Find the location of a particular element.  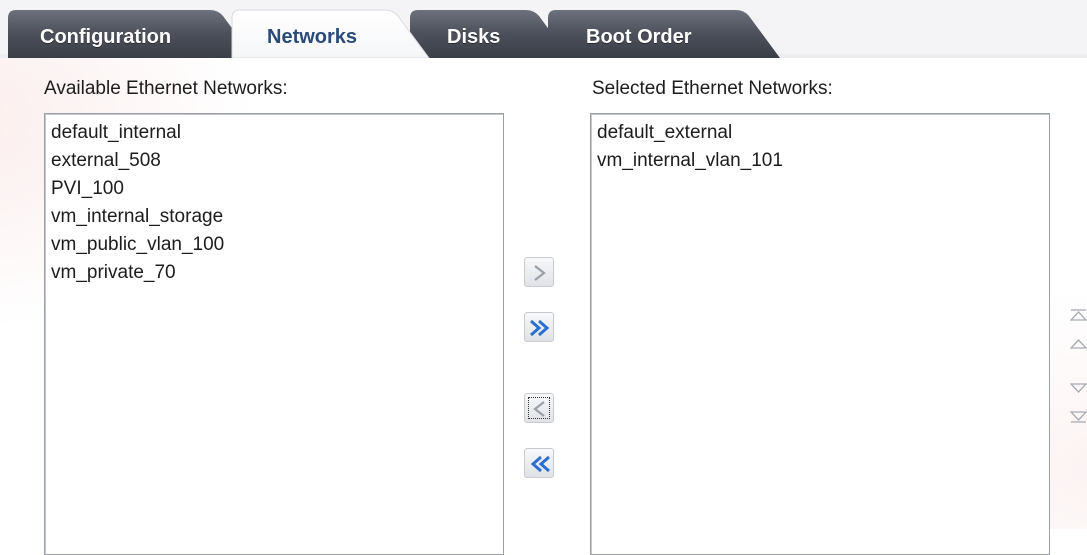

double-chevron-left-icon is located at coordinates (540, 464).